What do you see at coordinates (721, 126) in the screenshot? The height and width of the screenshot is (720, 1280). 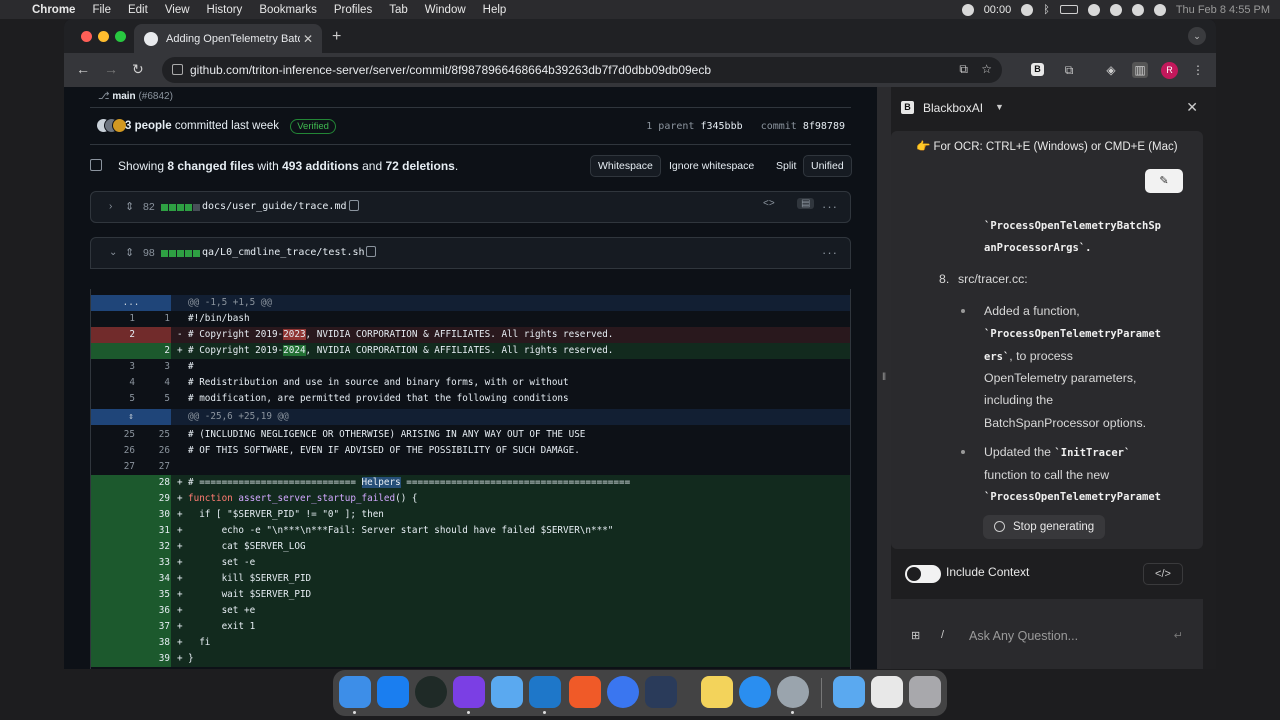 I see `parent-hash: f345bbb` at bounding box center [721, 126].